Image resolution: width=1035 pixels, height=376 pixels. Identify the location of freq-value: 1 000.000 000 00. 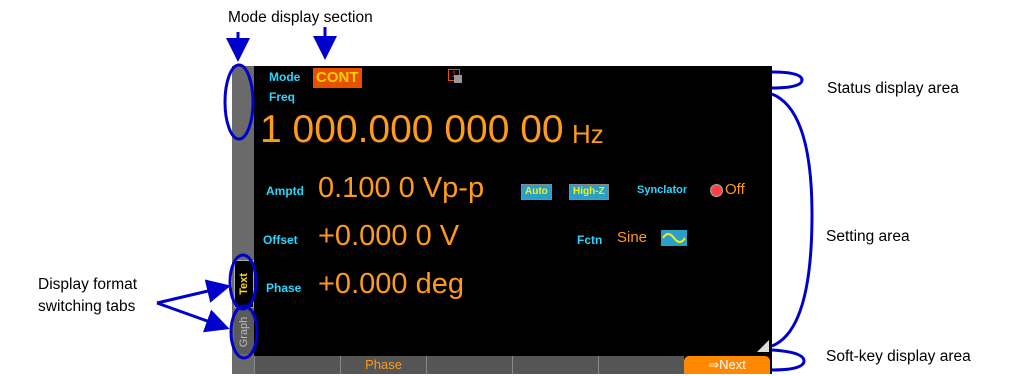
(412, 130).